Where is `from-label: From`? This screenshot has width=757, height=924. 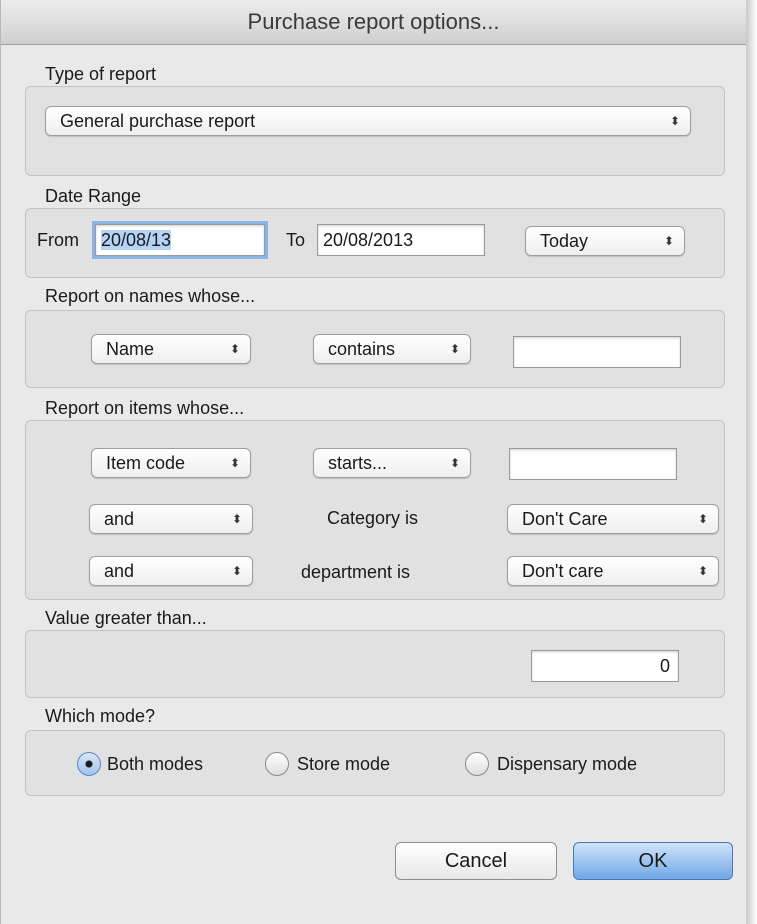 from-label: From is located at coordinates (58, 240).